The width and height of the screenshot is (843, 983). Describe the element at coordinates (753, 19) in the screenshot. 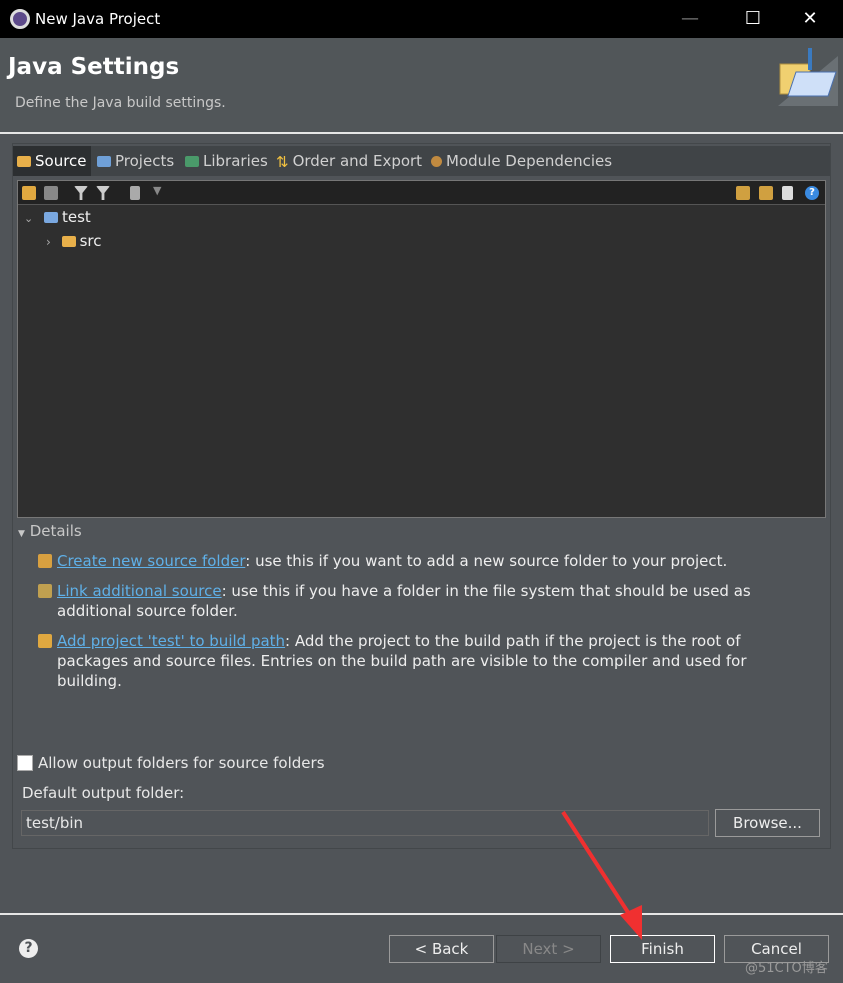

I see `maximize-button: ☐` at that location.